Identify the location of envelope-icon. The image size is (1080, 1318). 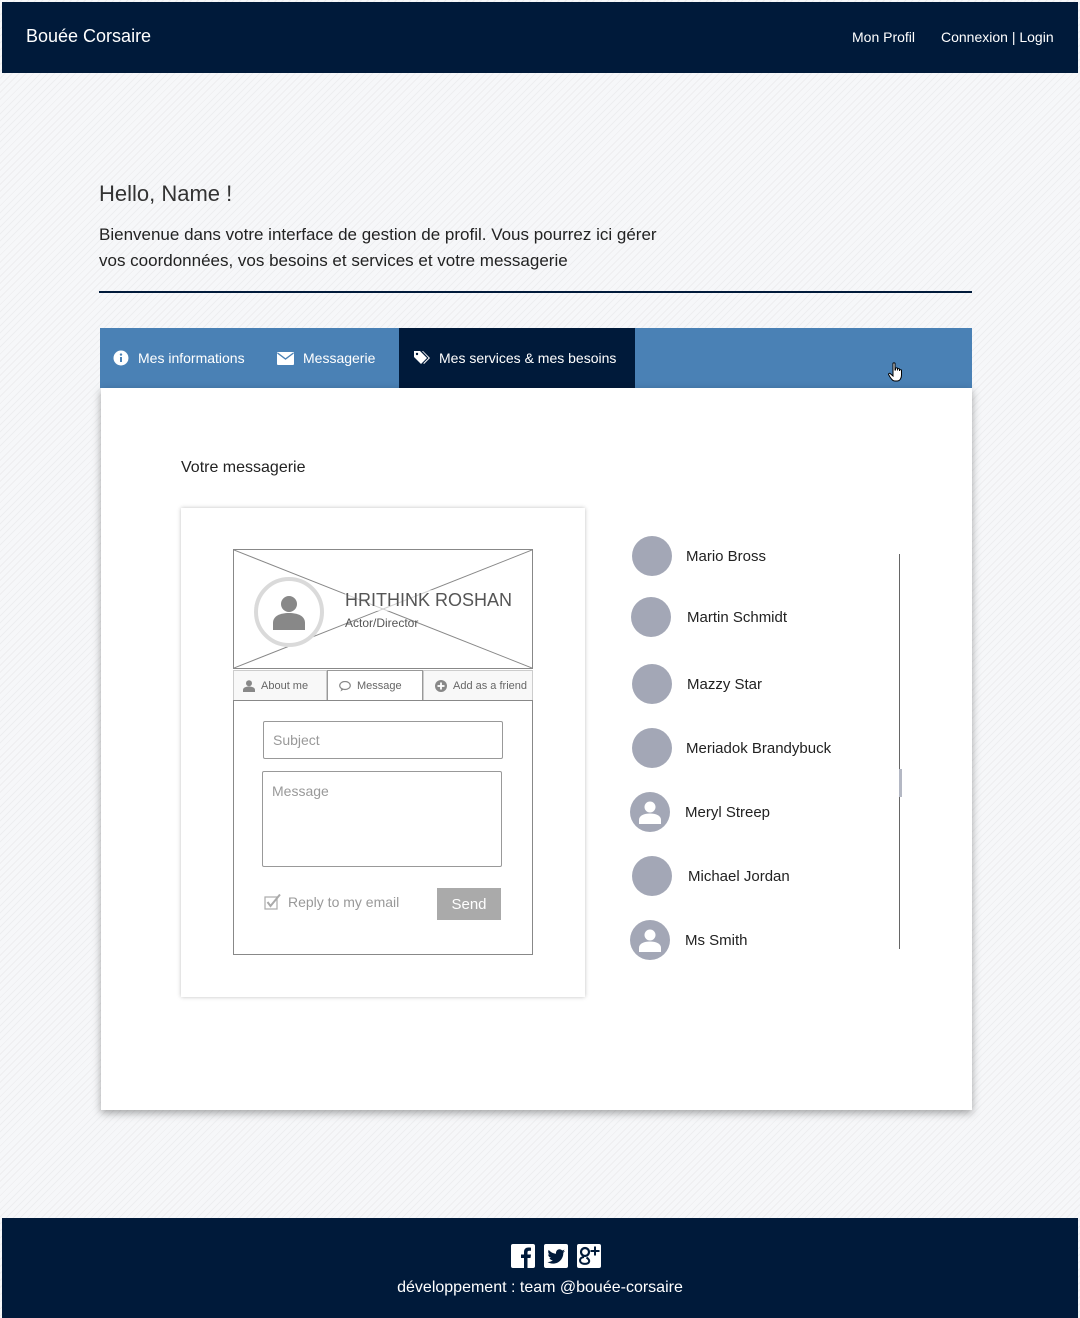
(285, 358).